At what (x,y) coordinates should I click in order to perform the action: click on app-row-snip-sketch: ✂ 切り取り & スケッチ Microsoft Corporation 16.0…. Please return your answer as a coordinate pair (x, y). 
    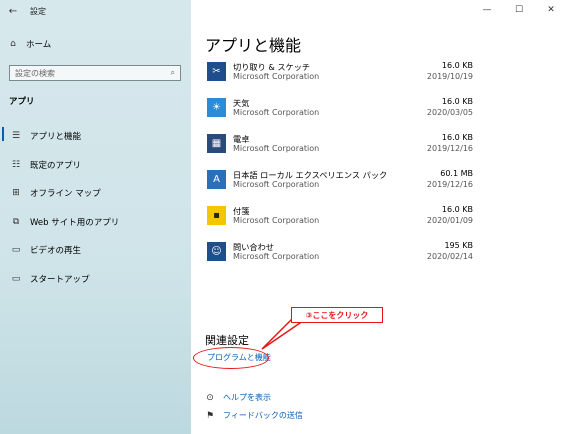
    Looking at the image, I should click on (339, 76).